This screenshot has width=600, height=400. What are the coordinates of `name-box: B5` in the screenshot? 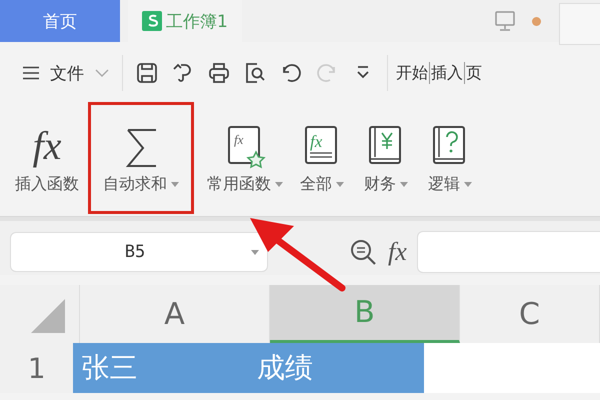 It's located at (139, 252).